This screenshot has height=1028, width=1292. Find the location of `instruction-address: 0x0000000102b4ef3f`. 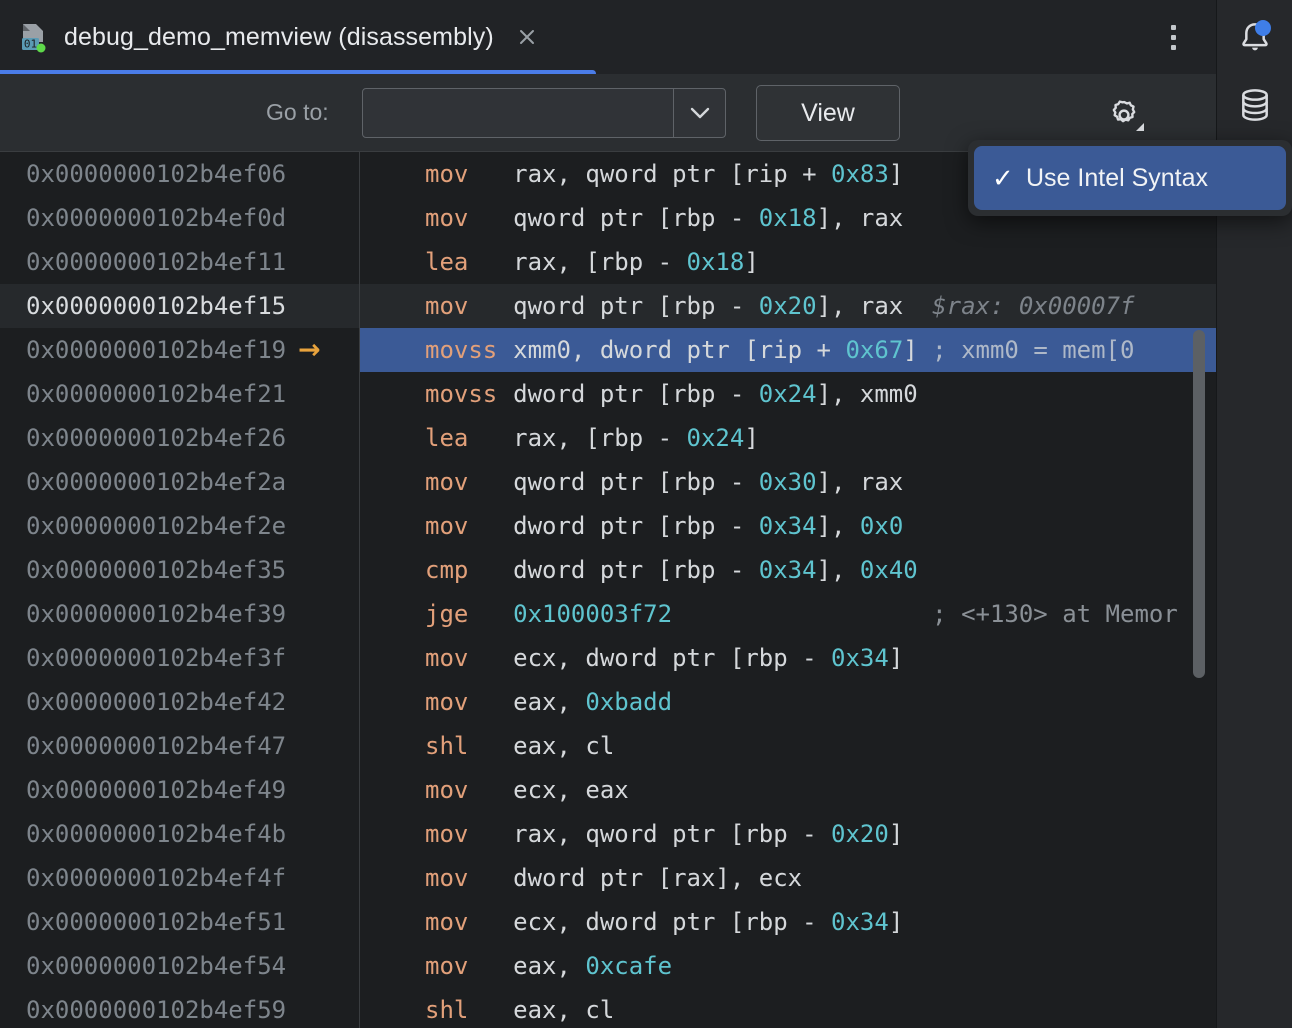

instruction-address: 0x0000000102b4ef3f is located at coordinates (156, 658).